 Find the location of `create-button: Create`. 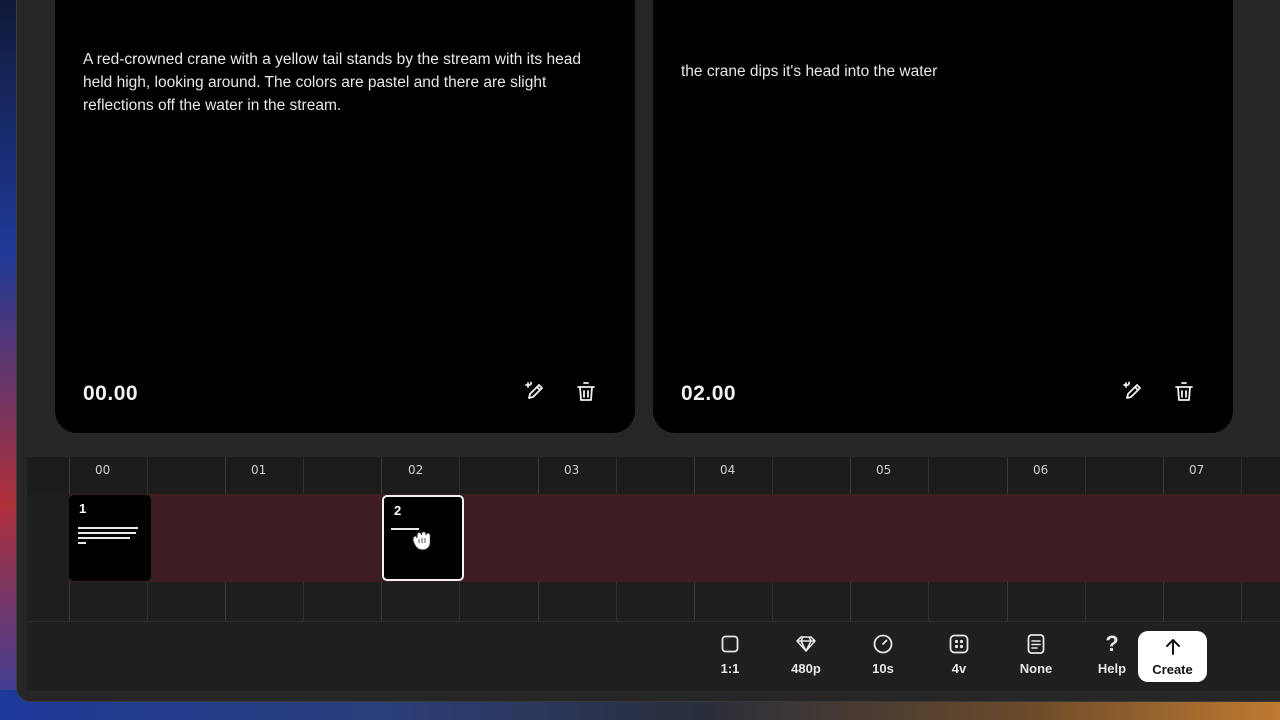

create-button: Create is located at coordinates (1172, 656).